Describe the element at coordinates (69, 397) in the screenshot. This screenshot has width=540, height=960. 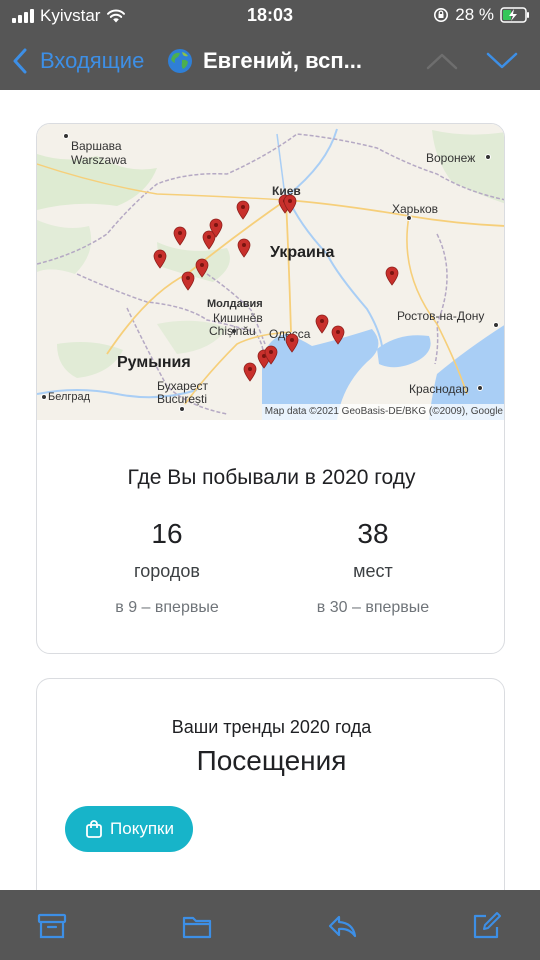
I see `map-label-belgrade: Белград` at that location.